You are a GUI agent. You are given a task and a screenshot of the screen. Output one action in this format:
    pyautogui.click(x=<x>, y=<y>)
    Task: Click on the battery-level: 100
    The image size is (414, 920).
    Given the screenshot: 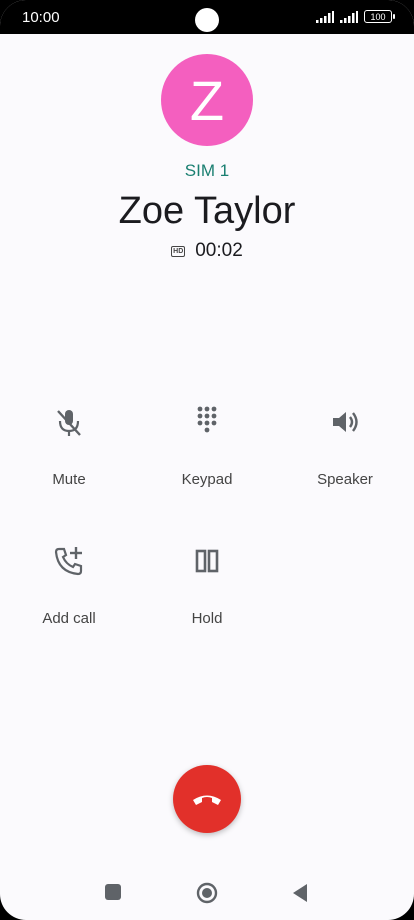 What is the action you would take?
    pyautogui.click(x=378, y=16)
    